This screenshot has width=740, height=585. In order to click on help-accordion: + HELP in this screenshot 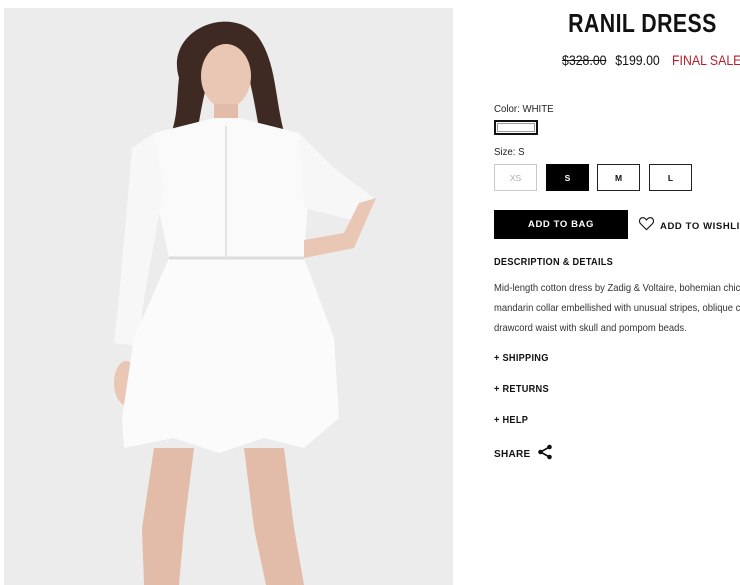, I will do `click(511, 420)`.